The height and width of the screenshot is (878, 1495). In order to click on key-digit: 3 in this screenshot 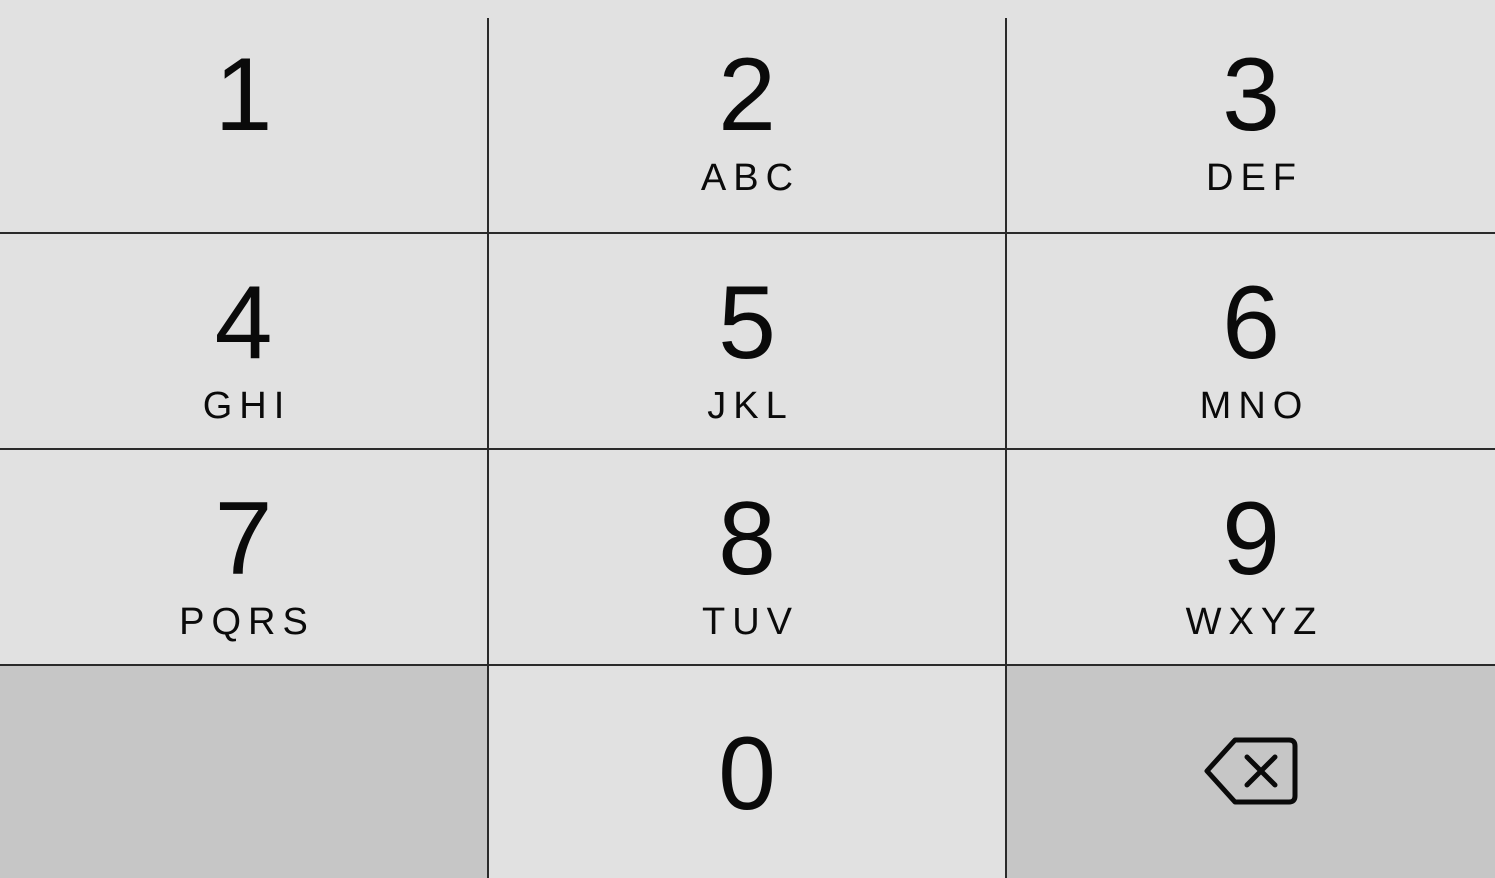, I will do `click(1251, 95)`.